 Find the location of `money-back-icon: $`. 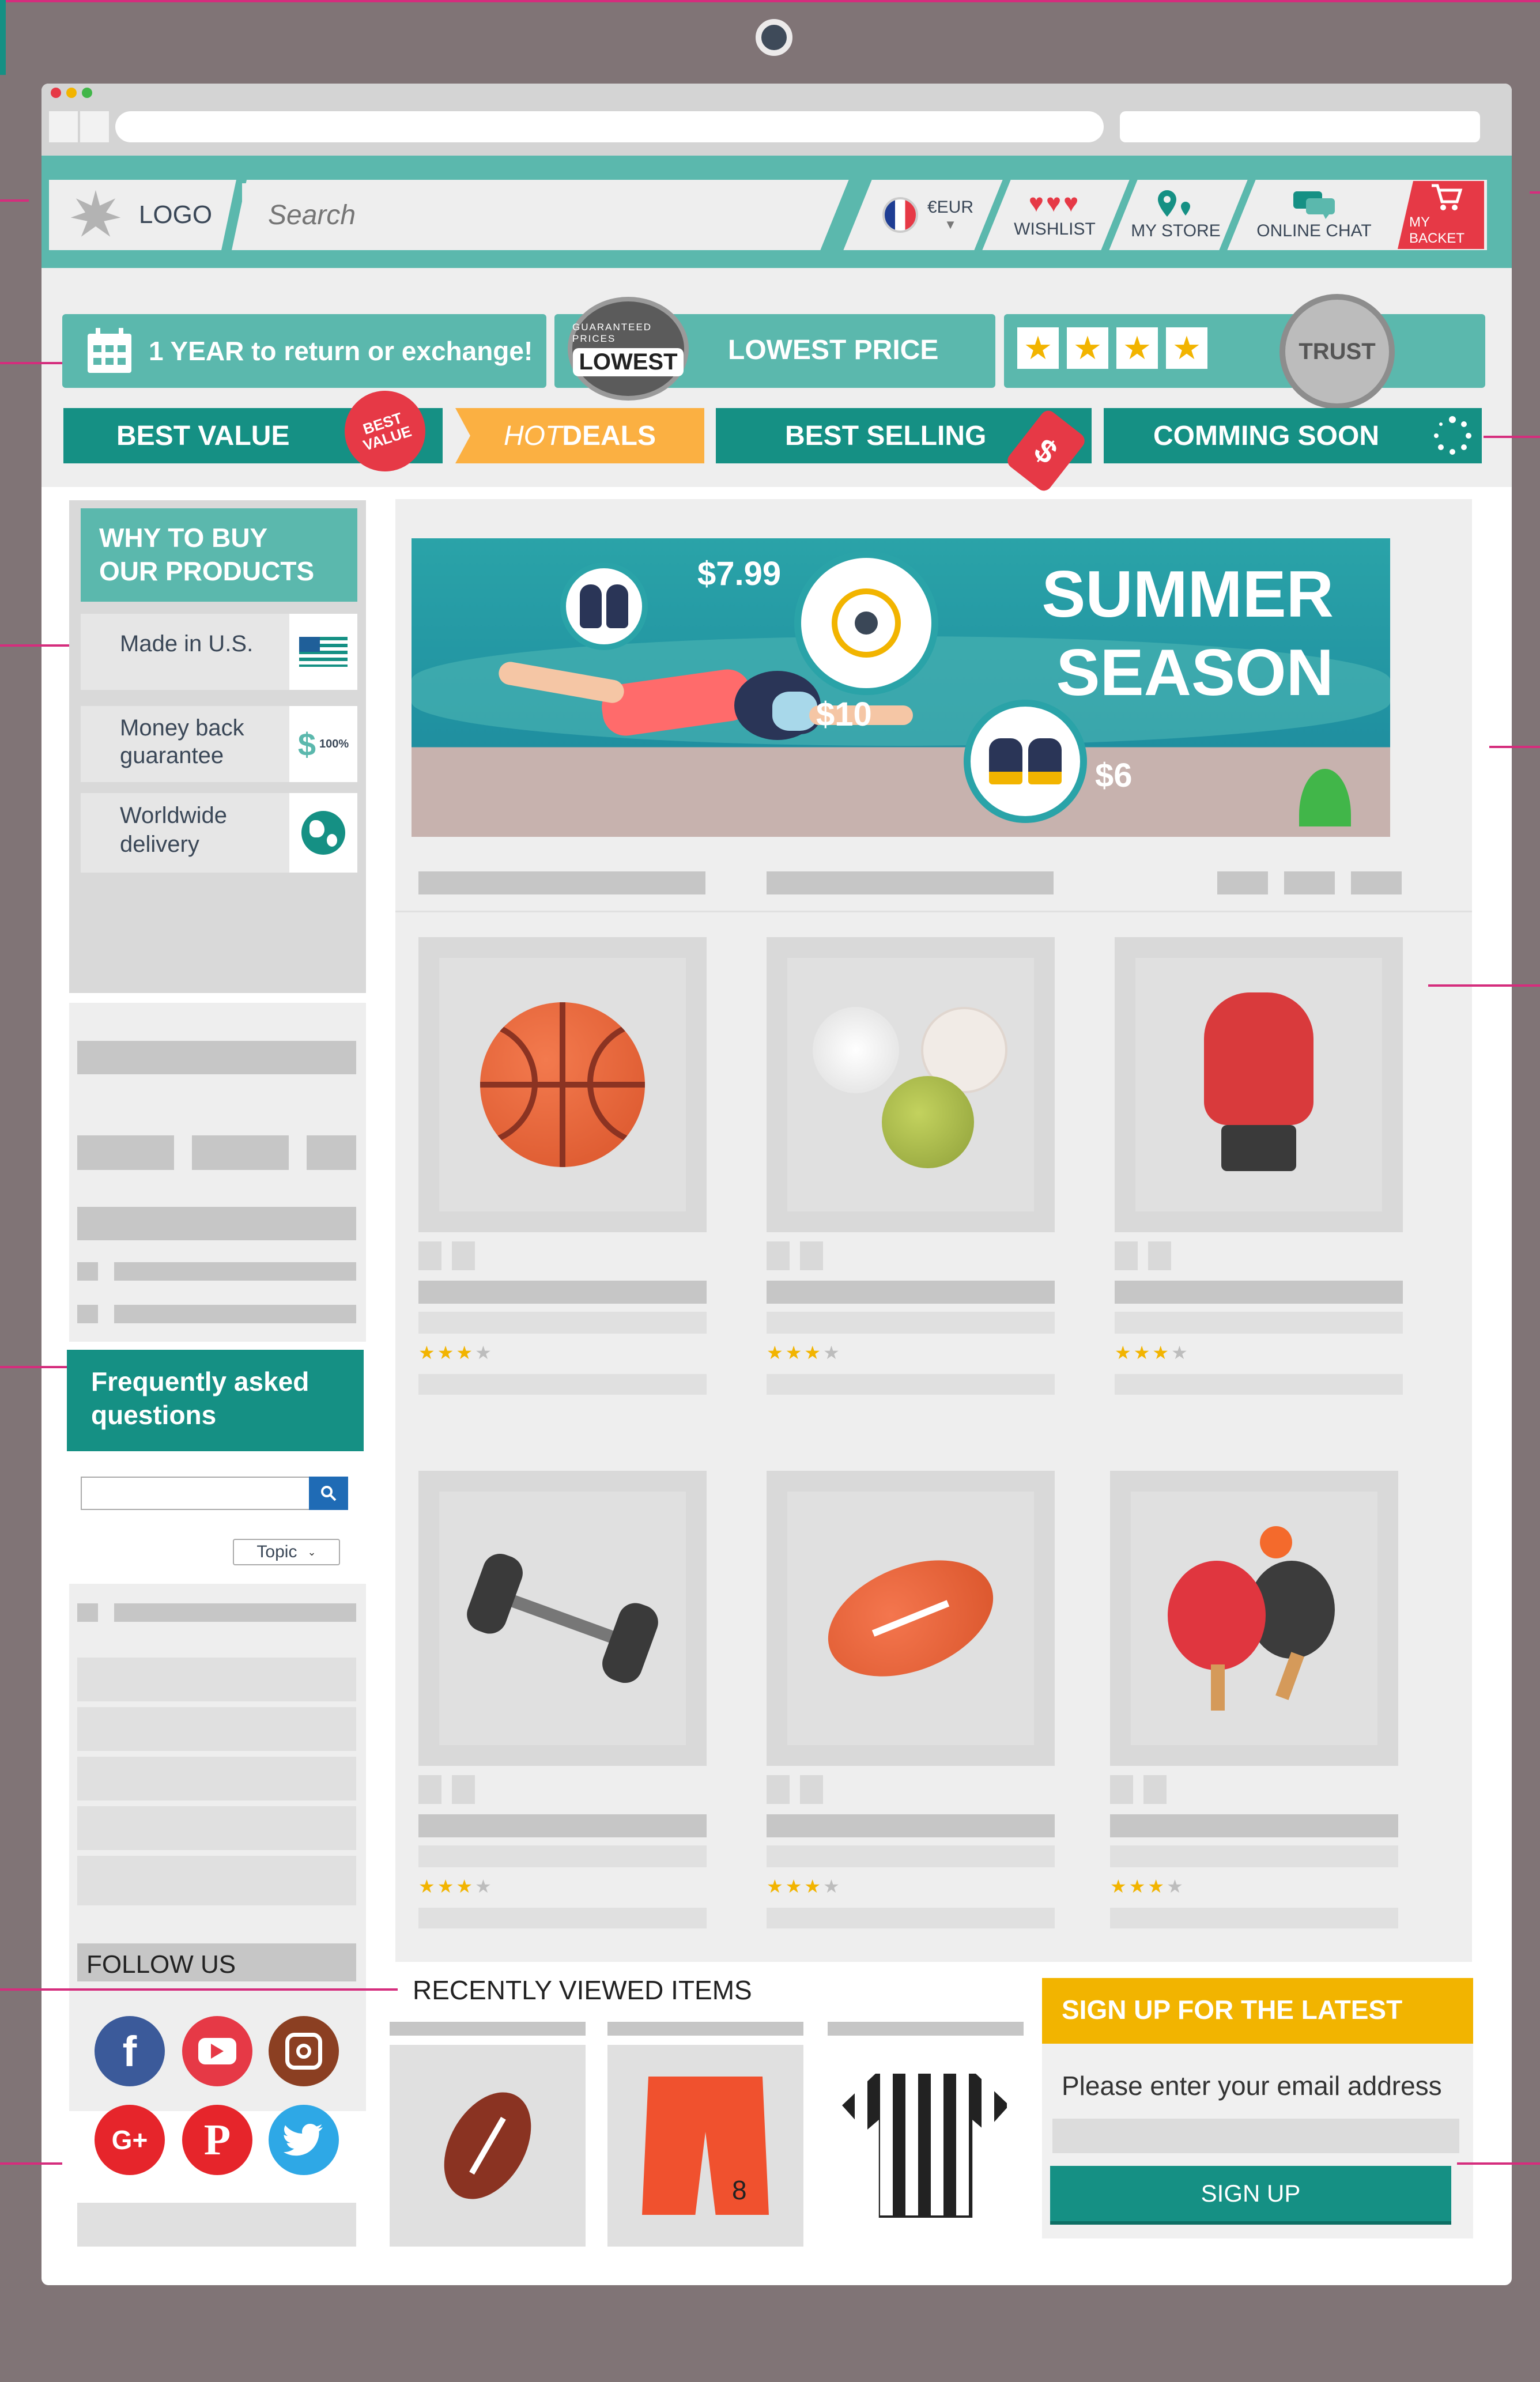

money-back-icon: $ is located at coordinates (306, 744).